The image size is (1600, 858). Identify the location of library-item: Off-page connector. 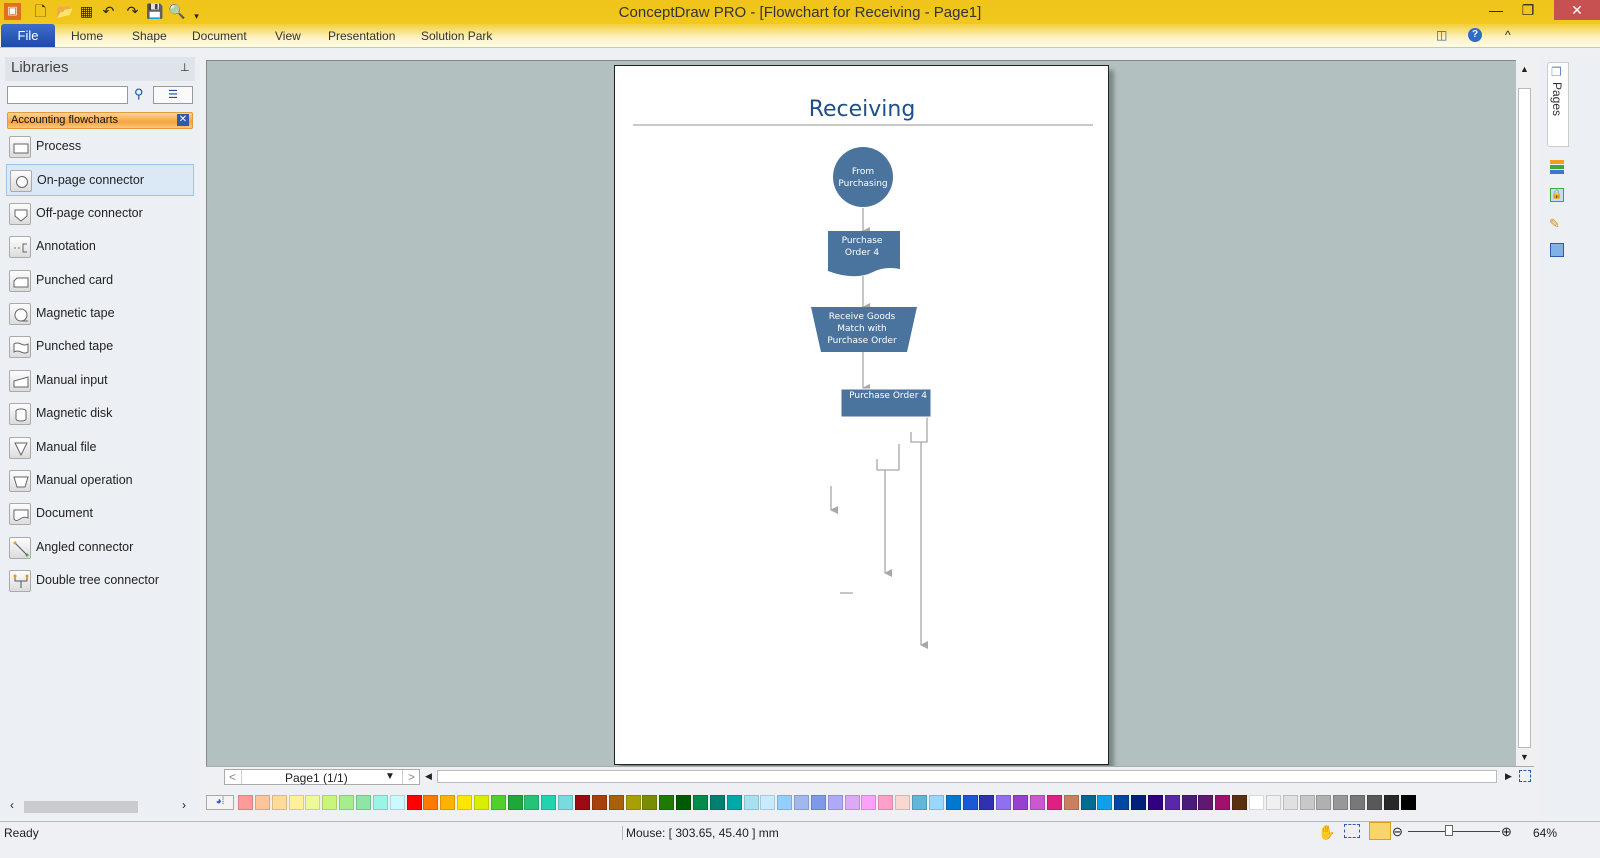
(100, 214).